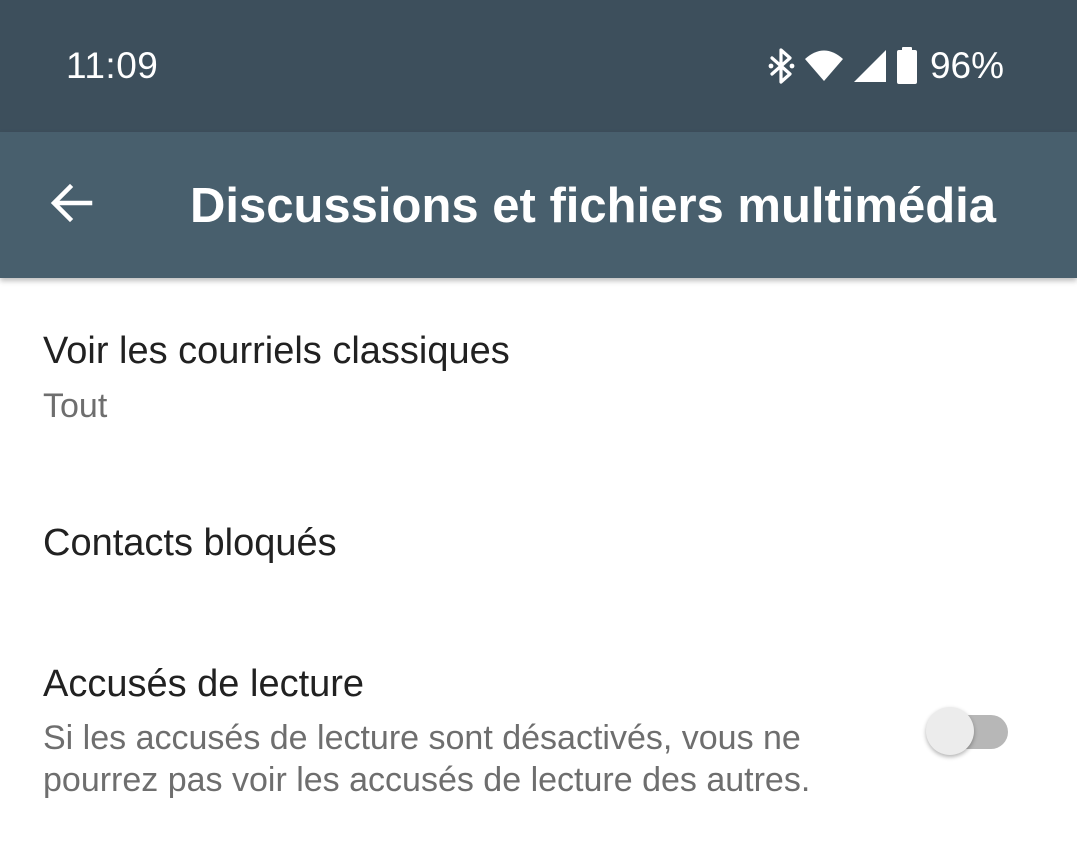 Image resolution: width=1077 pixels, height=849 pixels. What do you see at coordinates (950, 731) in the screenshot?
I see `toggle-thumb` at bounding box center [950, 731].